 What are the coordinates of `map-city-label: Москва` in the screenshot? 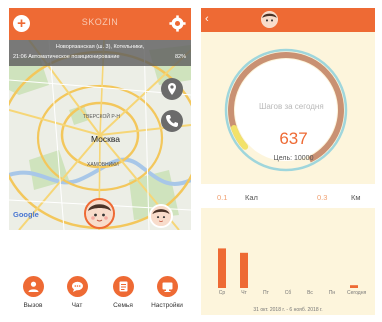 It's located at (106, 139).